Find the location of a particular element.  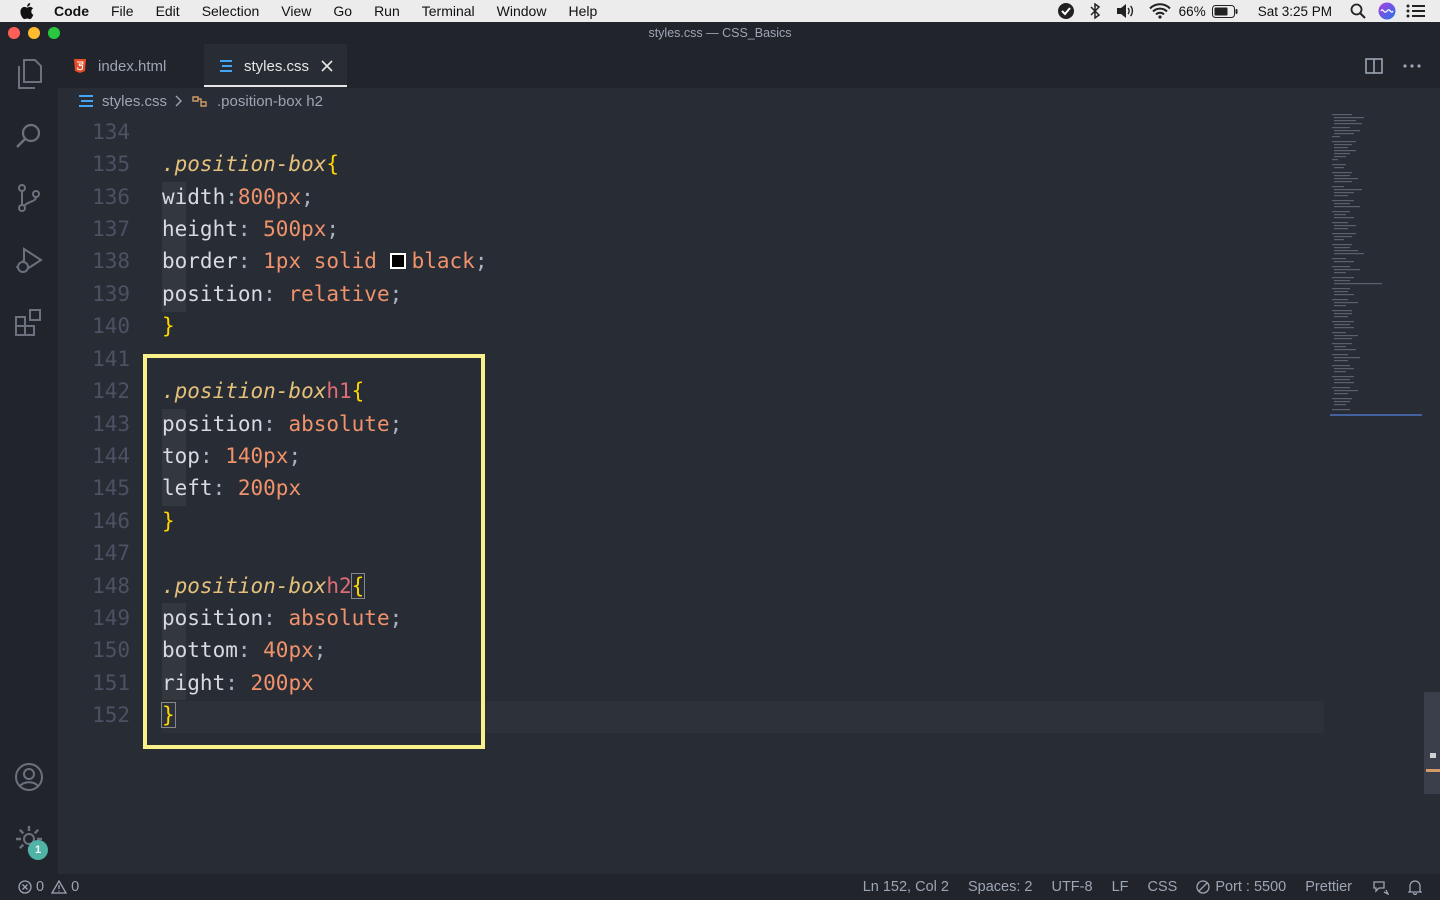

symbol-class-icon is located at coordinates (200, 101).